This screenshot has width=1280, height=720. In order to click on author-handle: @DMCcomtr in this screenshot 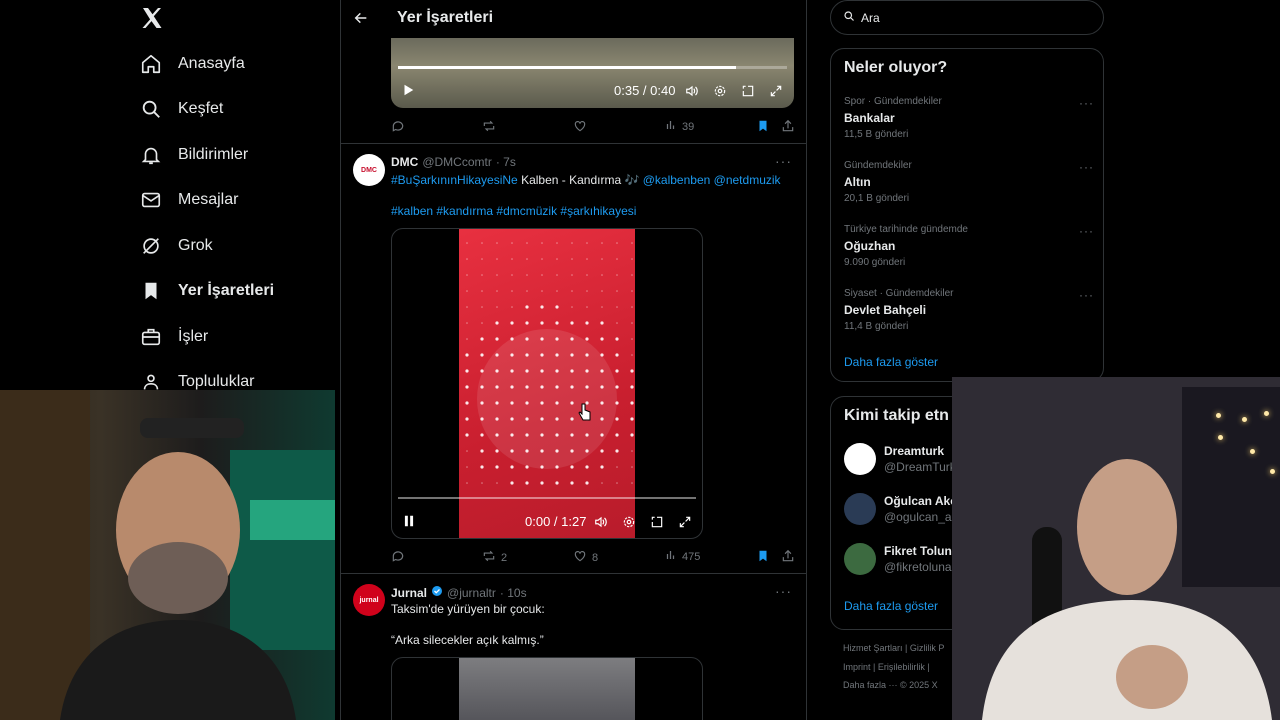, I will do `click(457, 162)`.